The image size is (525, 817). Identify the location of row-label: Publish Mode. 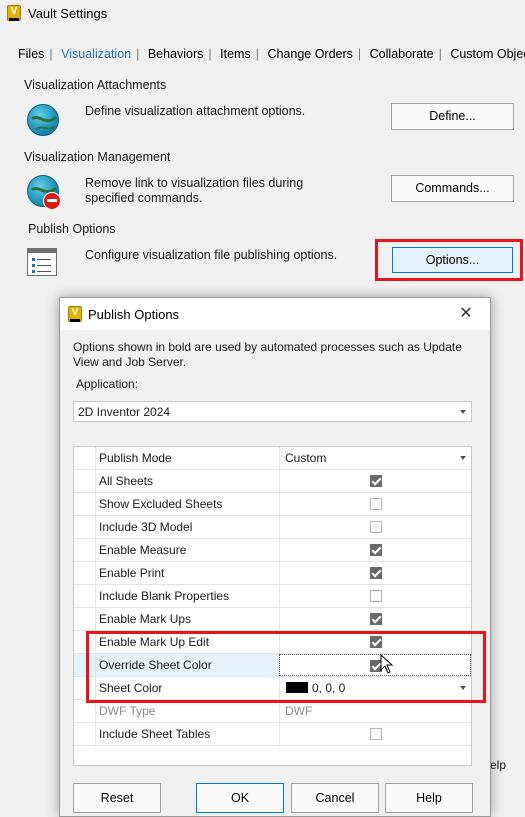
(135, 458).